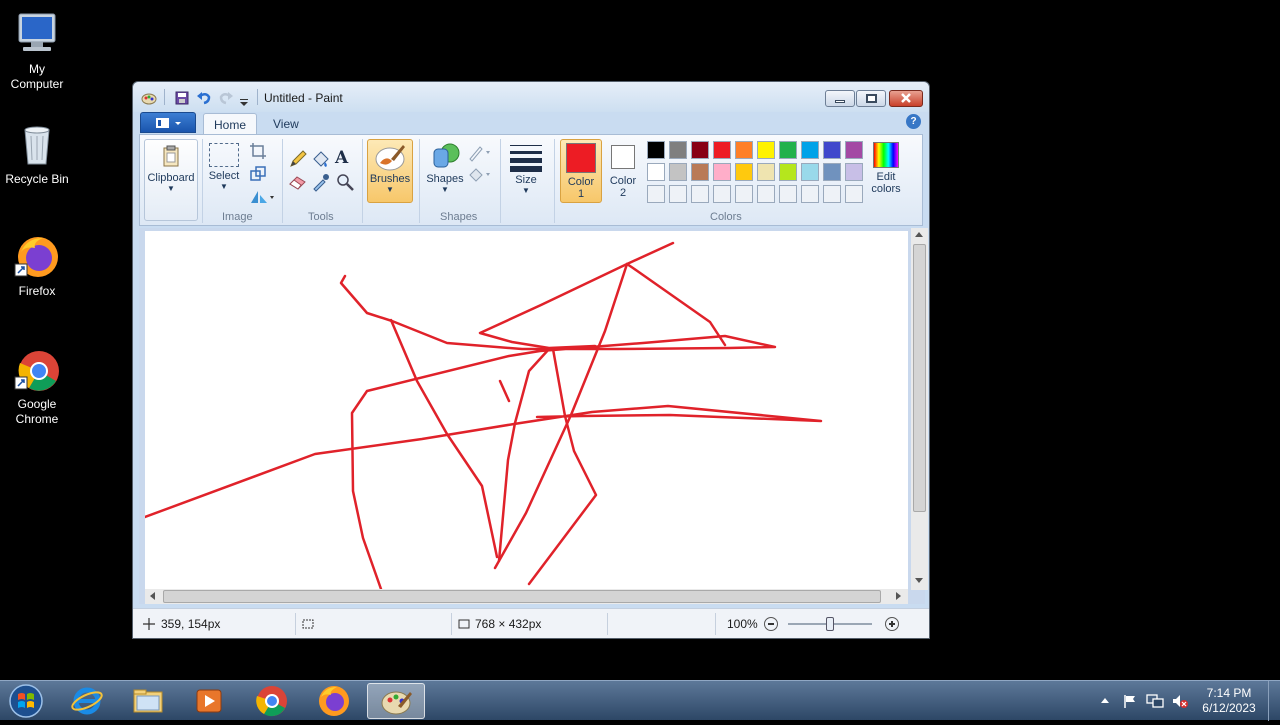 The image size is (1280, 725). Describe the element at coordinates (479, 175) in the screenshot. I see `shape-fill-icon` at that location.